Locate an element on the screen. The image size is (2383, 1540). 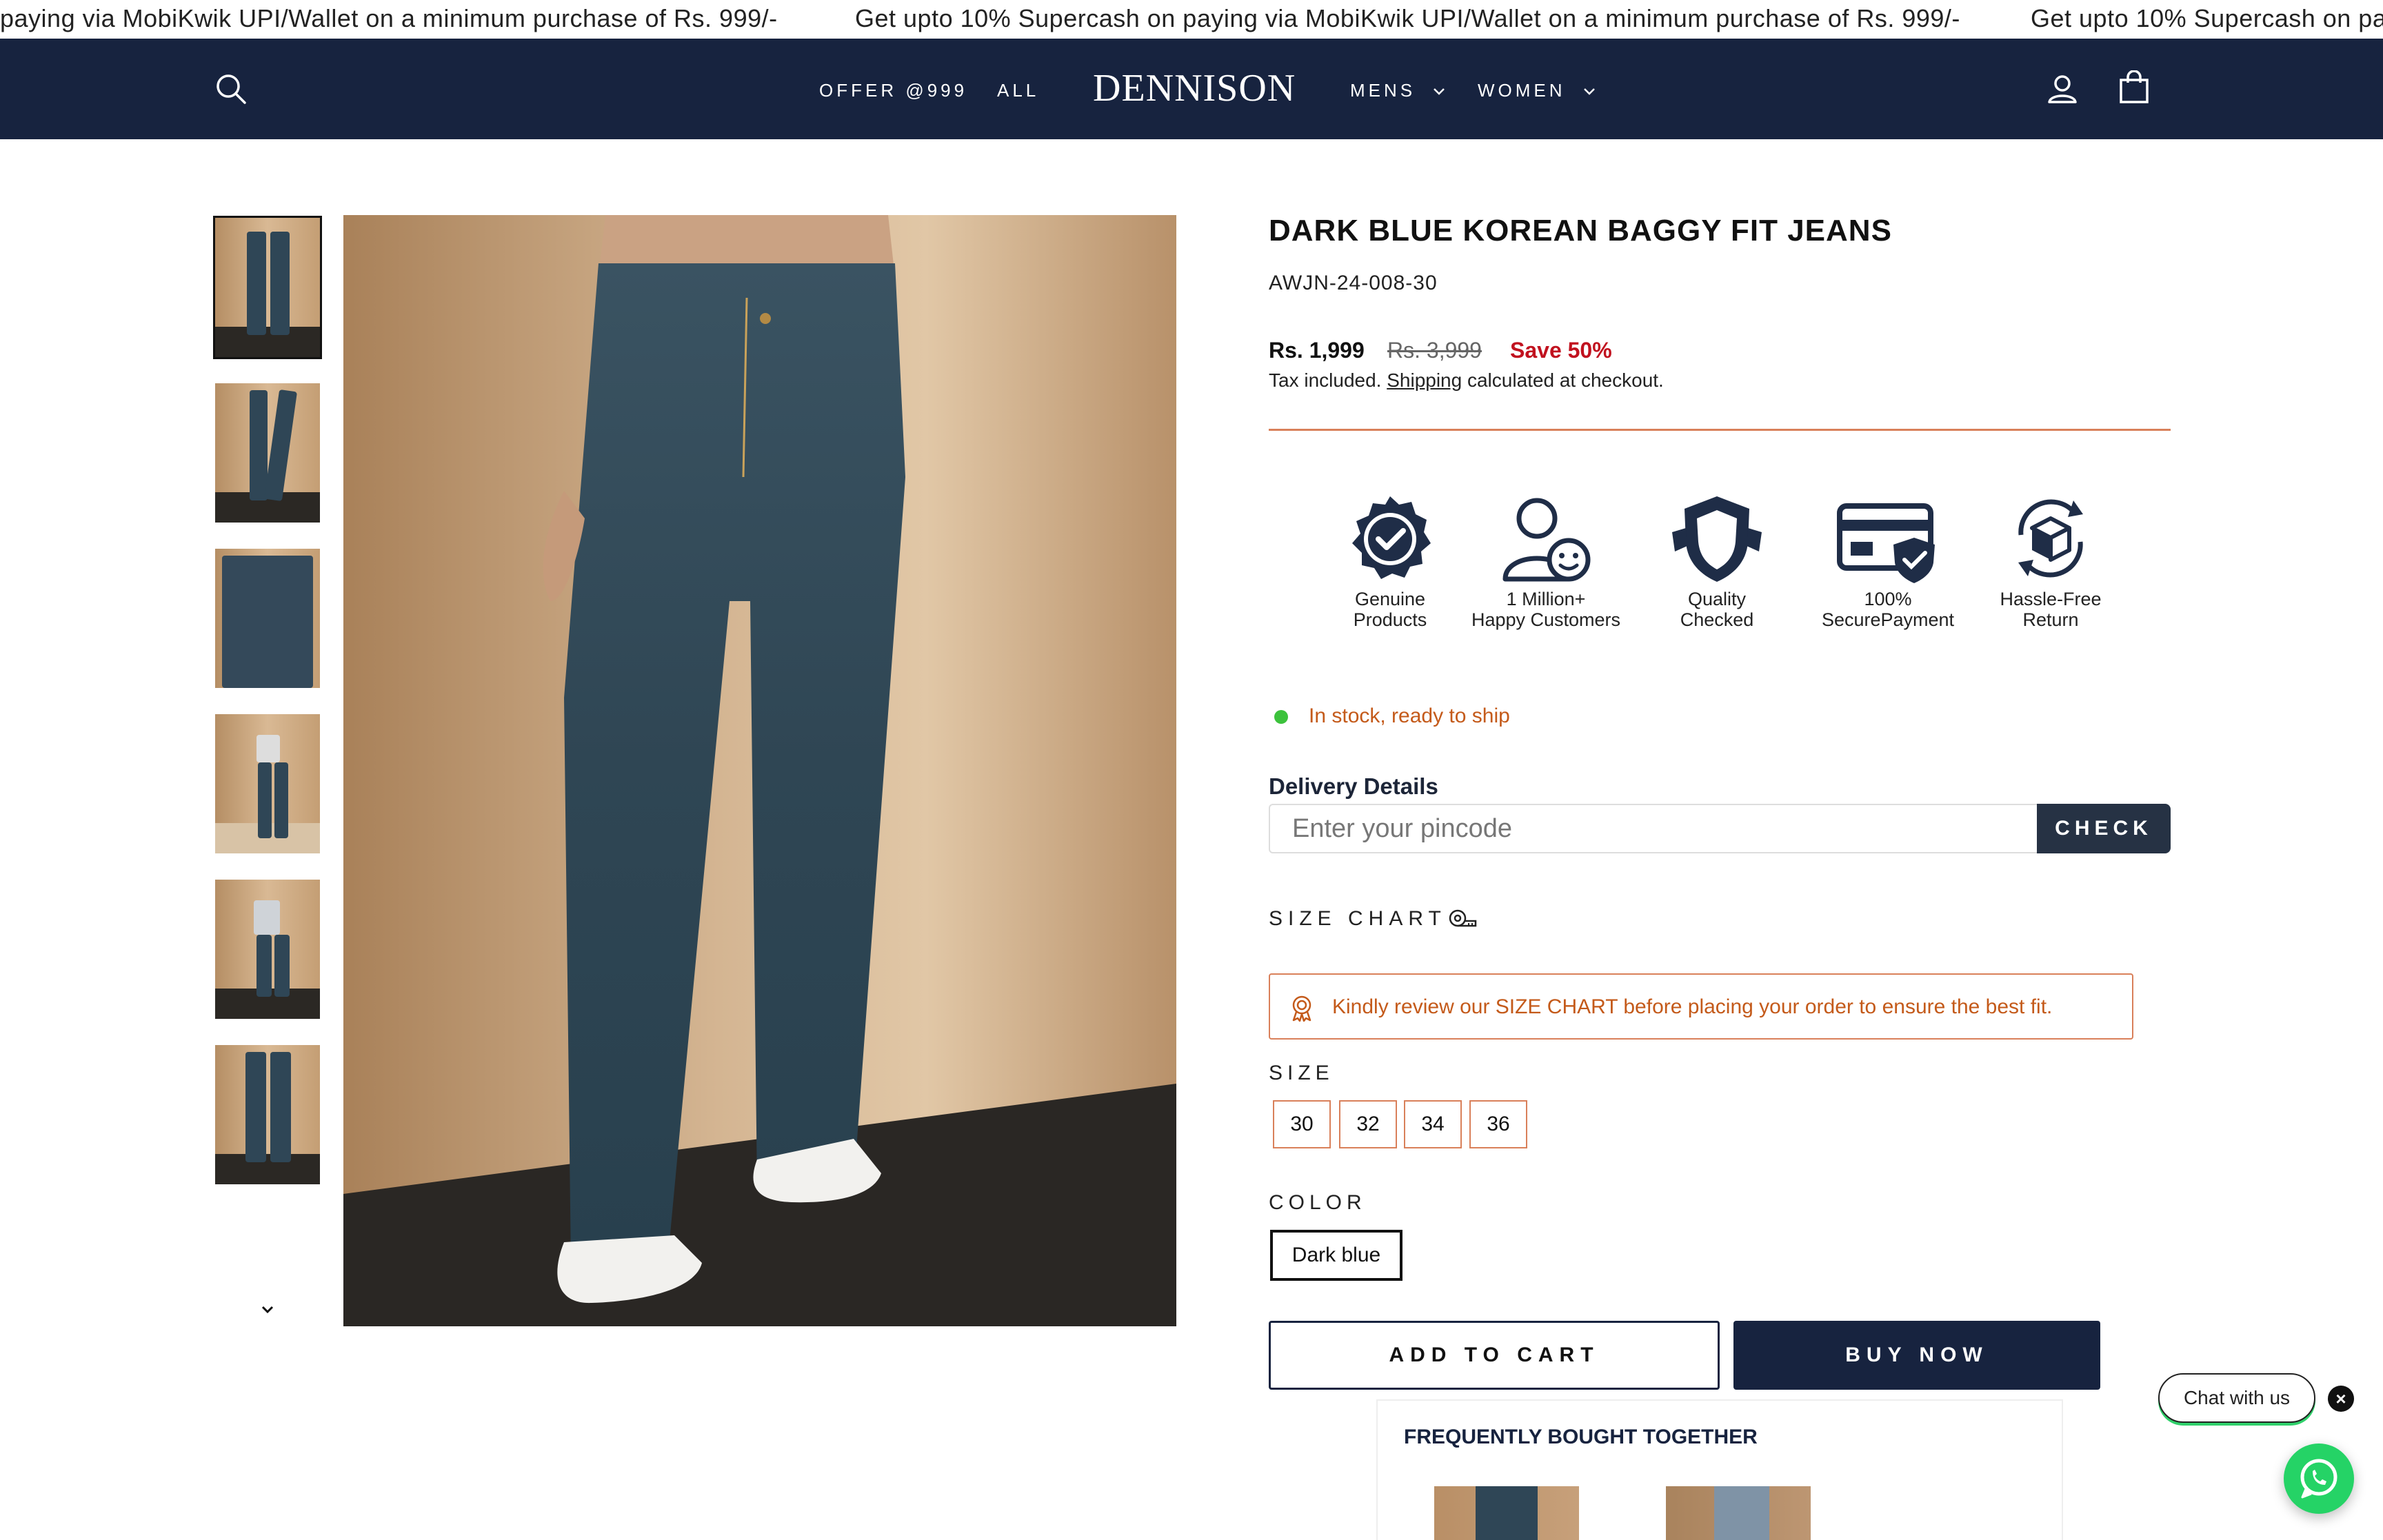
cart-icon is located at coordinates (2134, 88).